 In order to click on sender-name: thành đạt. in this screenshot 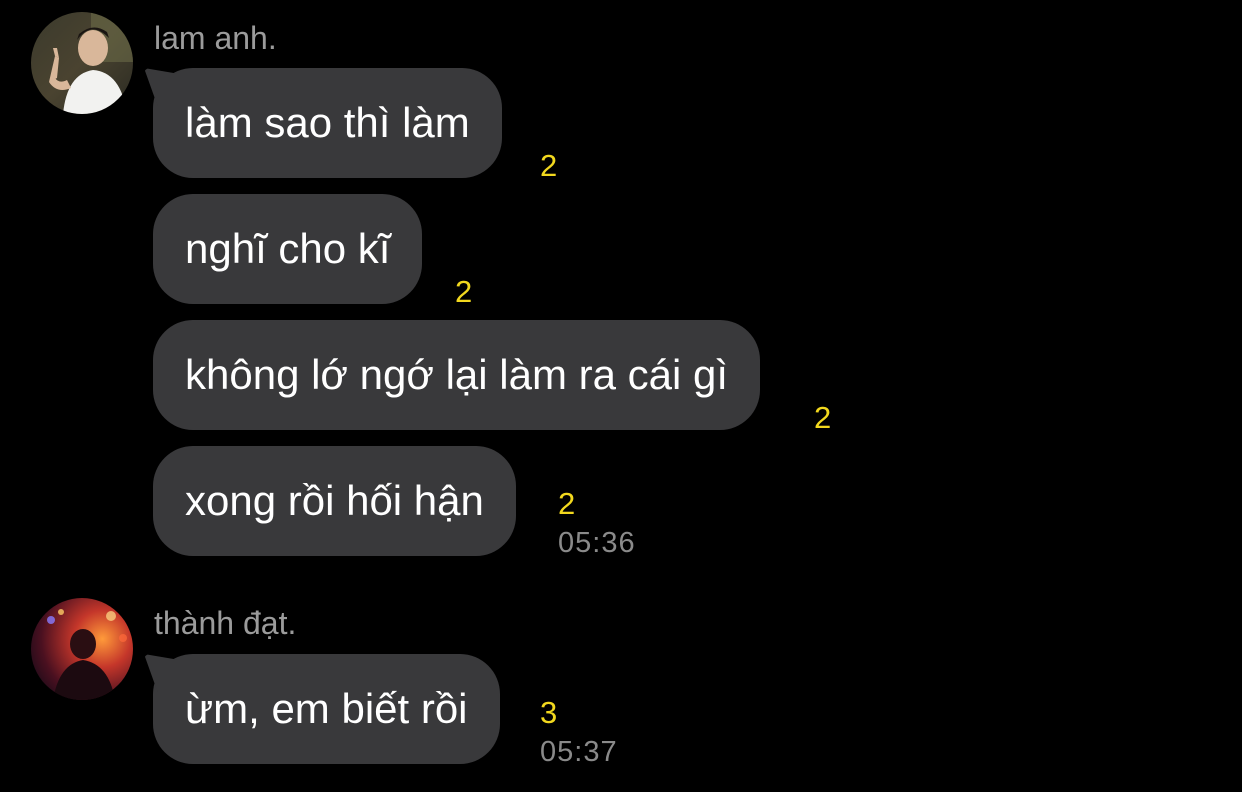, I will do `click(225, 623)`.